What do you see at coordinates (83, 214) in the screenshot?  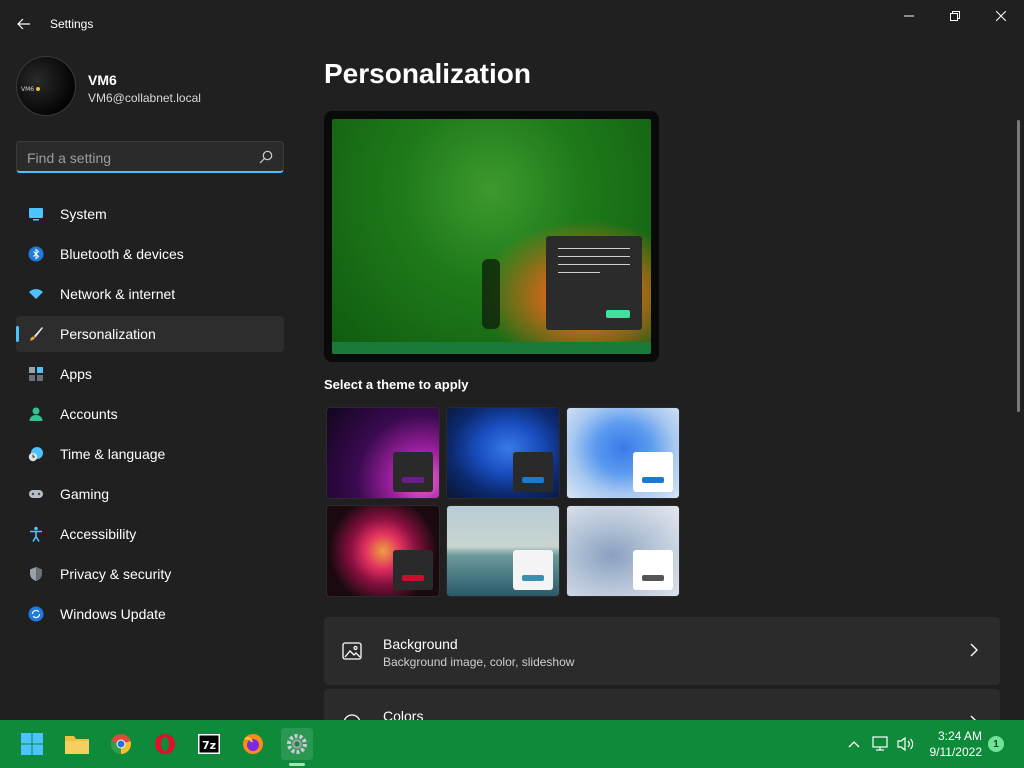 I see `sidebar-item-label: System` at bounding box center [83, 214].